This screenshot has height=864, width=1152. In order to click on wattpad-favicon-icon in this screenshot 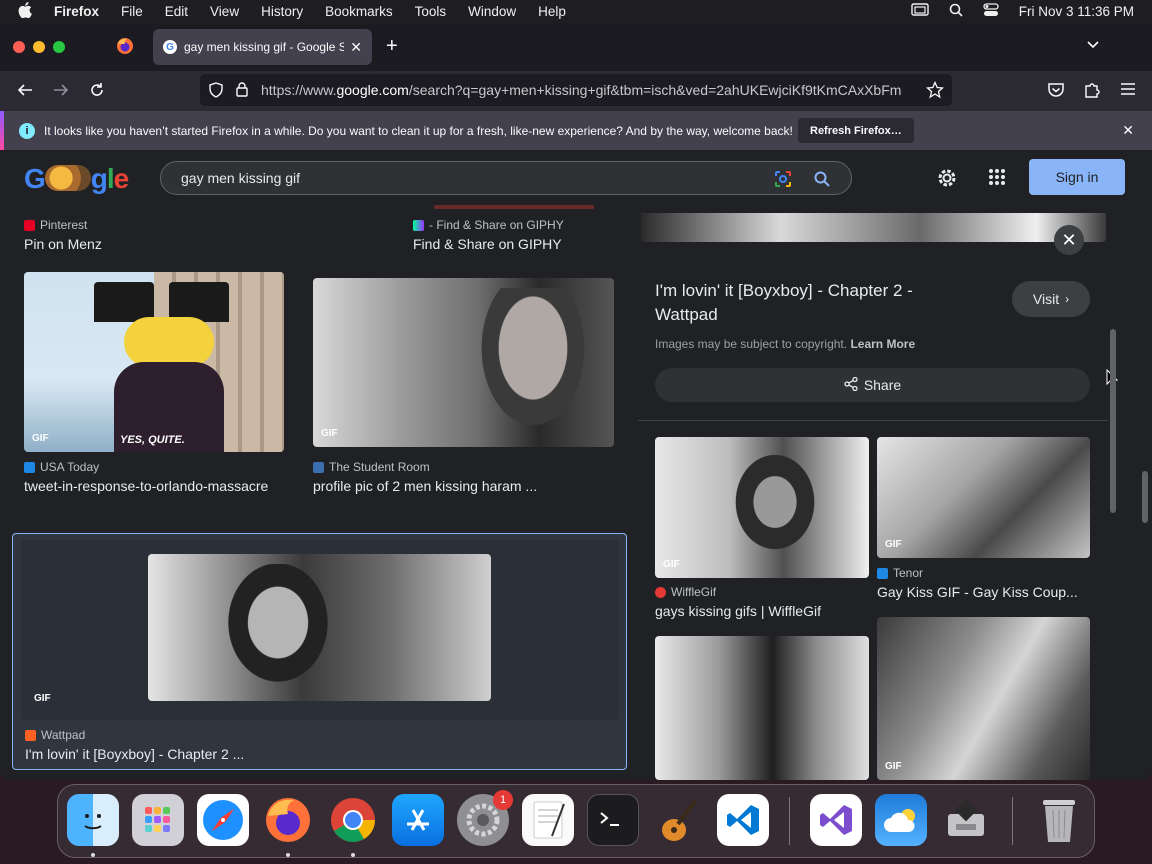, I will do `click(30, 735)`.